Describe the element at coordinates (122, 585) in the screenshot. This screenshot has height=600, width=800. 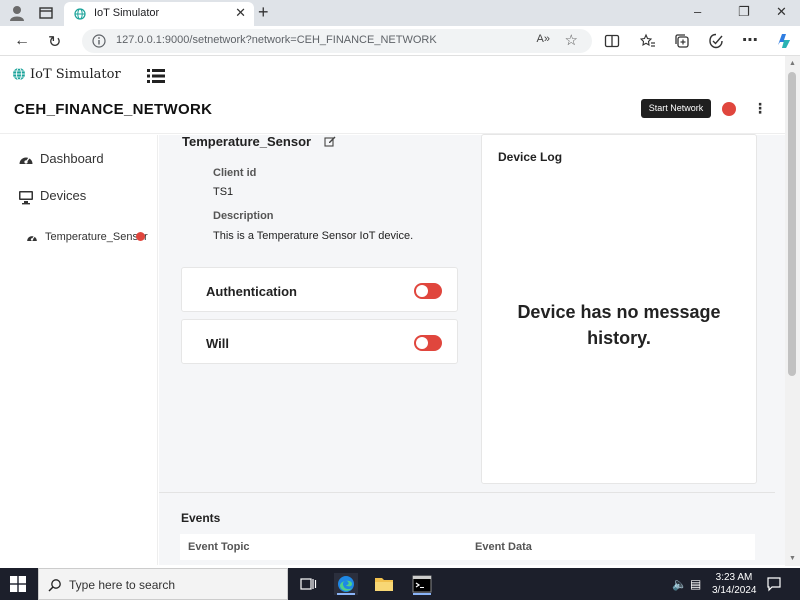
I see `search-placeholder: Type here to search` at that location.